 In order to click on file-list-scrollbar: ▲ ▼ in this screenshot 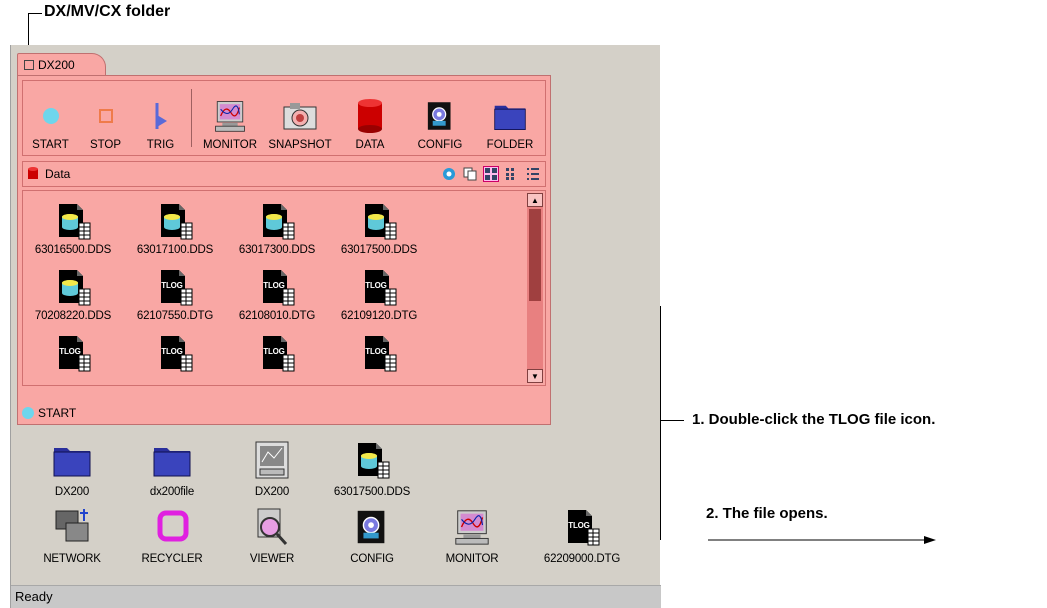, I will do `click(535, 288)`.